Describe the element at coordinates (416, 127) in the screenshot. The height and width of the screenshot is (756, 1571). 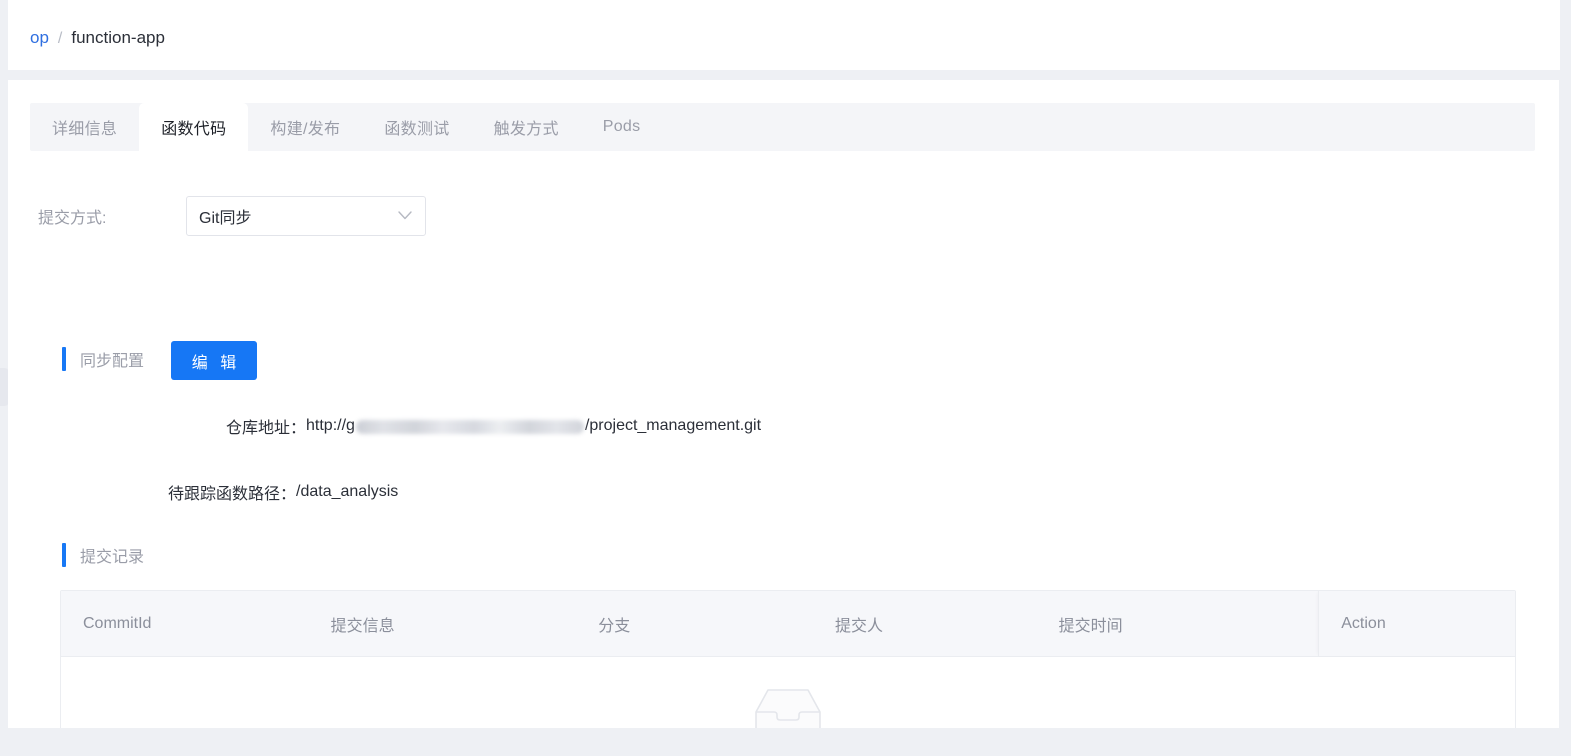
I see `tab-function-test: 函数测试` at that location.